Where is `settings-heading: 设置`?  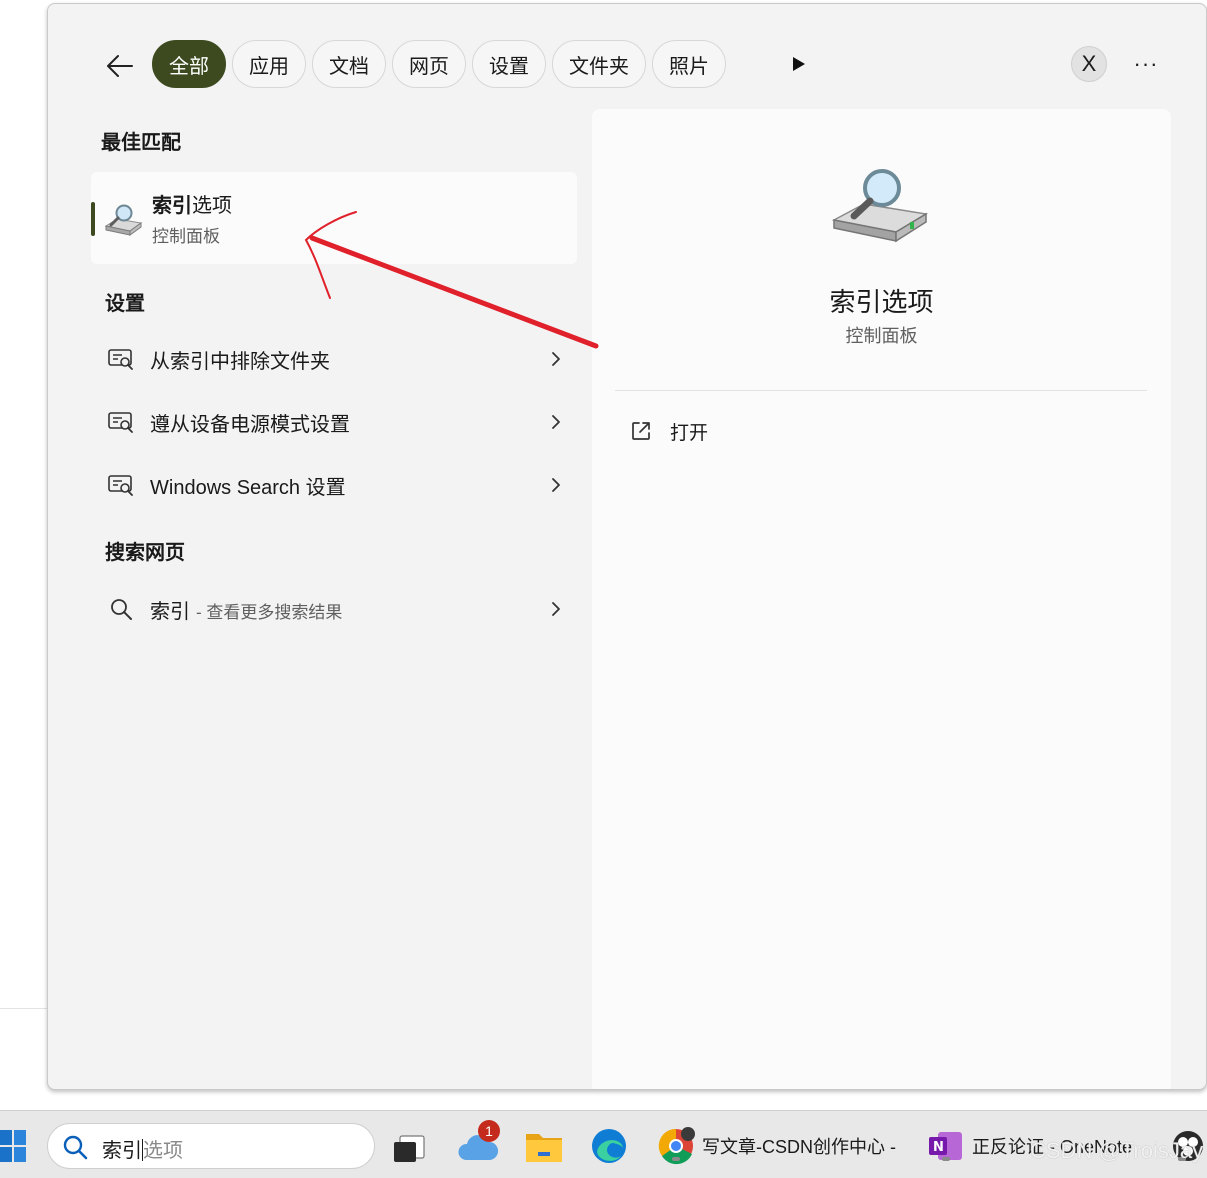
settings-heading: 设置 is located at coordinates (125, 304).